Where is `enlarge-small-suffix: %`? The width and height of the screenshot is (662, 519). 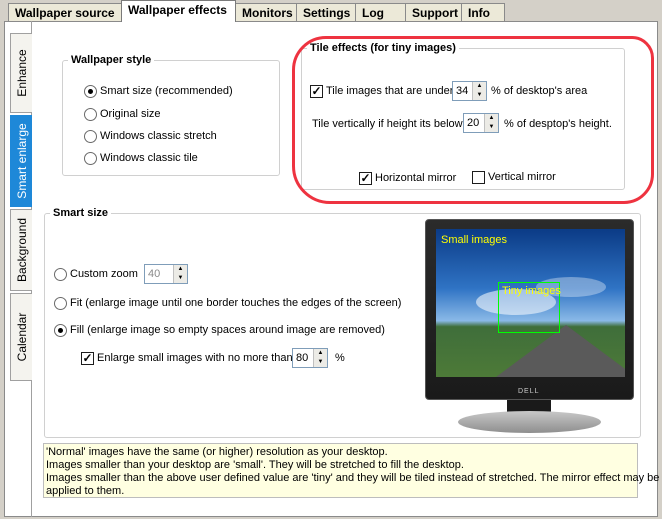 enlarge-small-suffix: % is located at coordinates (340, 358).